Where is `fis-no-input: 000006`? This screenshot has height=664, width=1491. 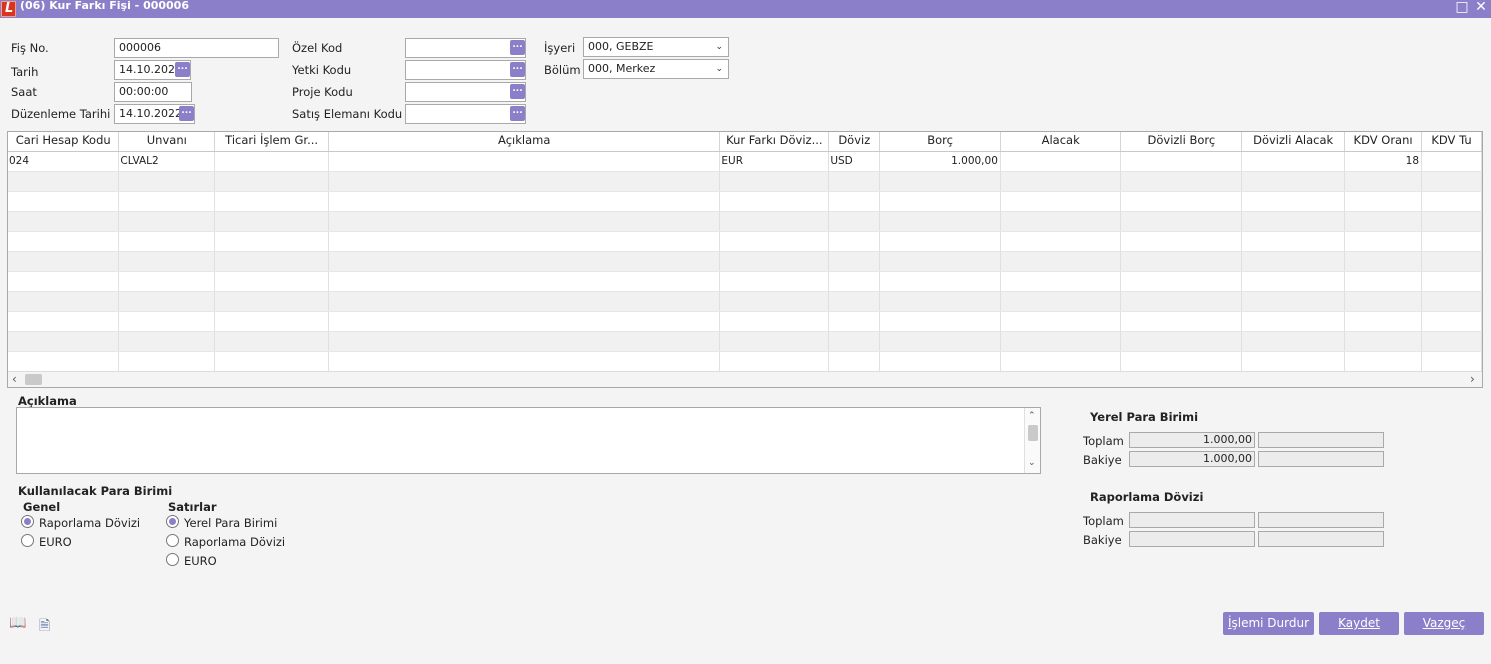 fis-no-input: 000006 is located at coordinates (196, 48).